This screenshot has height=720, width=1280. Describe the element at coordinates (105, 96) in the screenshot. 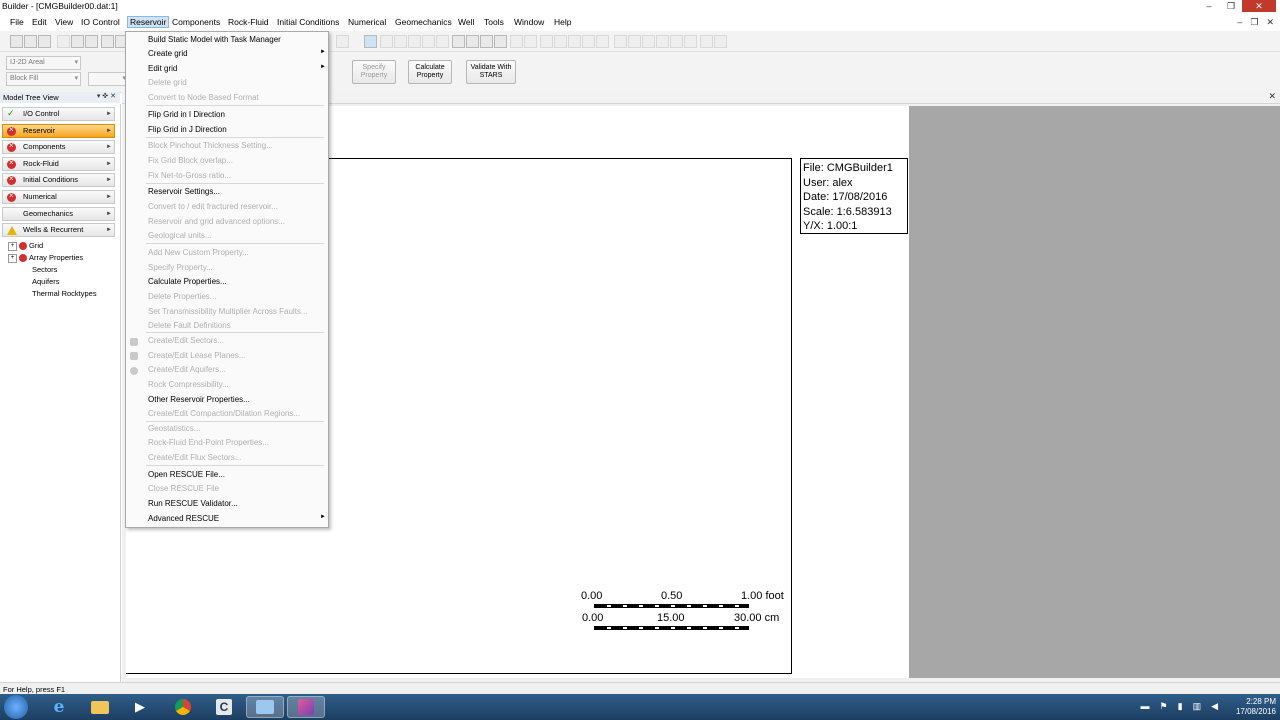

I see `pin-icon: ✜` at that location.